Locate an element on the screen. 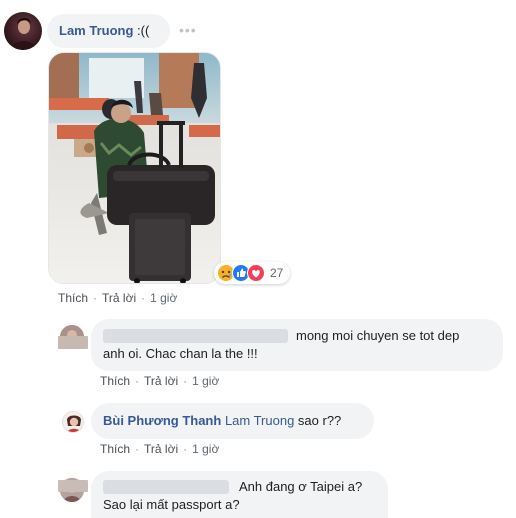 This screenshot has height=518, width=516. love-reaction-icon is located at coordinates (256, 273).